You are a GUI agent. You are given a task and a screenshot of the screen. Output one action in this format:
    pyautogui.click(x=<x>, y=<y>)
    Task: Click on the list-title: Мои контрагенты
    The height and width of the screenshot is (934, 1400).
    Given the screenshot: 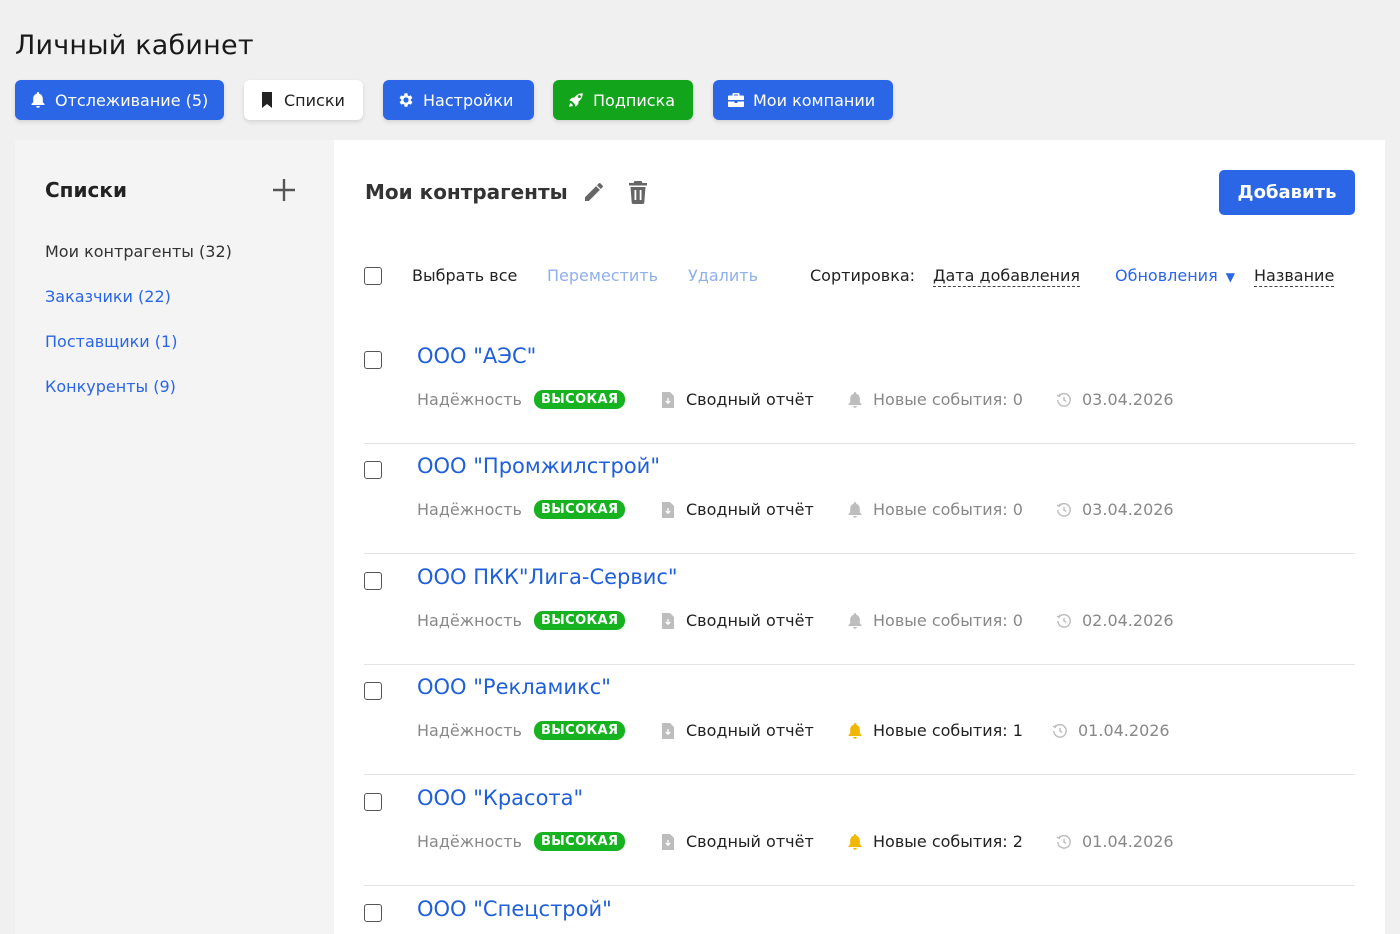 What is the action you would take?
    pyautogui.click(x=466, y=192)
    